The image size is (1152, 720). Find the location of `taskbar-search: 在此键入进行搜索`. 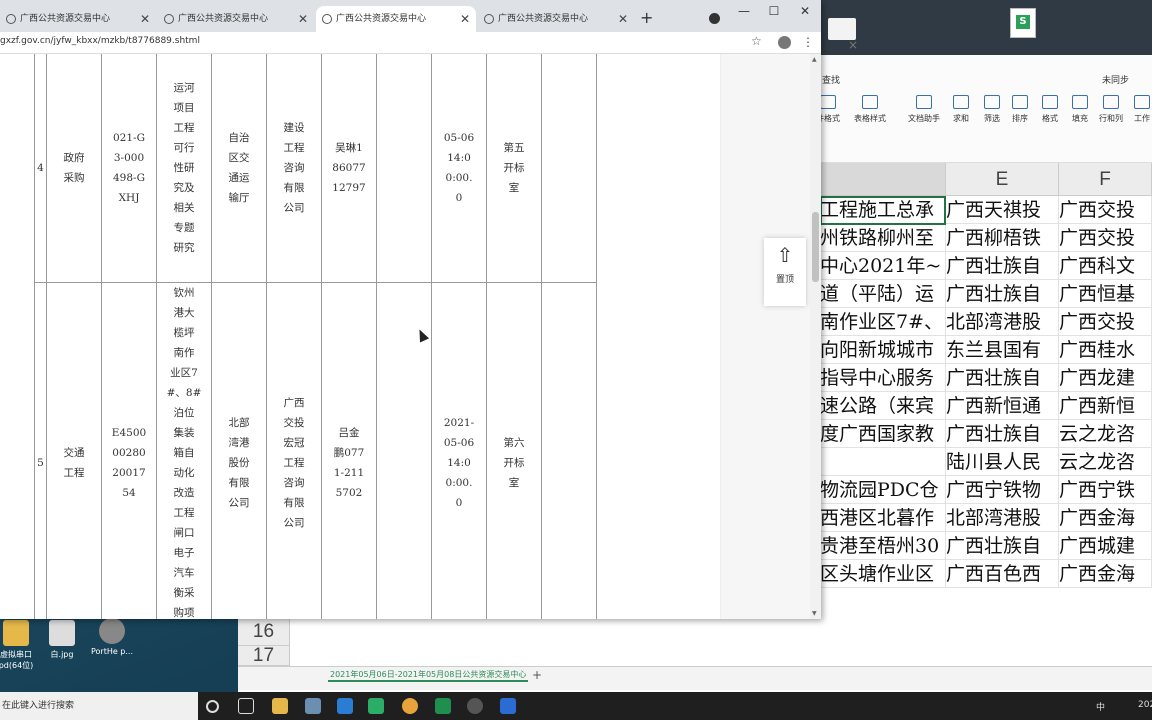

taskbar-search: 在此键入进行搜索 is located at coordinates (99, 706).